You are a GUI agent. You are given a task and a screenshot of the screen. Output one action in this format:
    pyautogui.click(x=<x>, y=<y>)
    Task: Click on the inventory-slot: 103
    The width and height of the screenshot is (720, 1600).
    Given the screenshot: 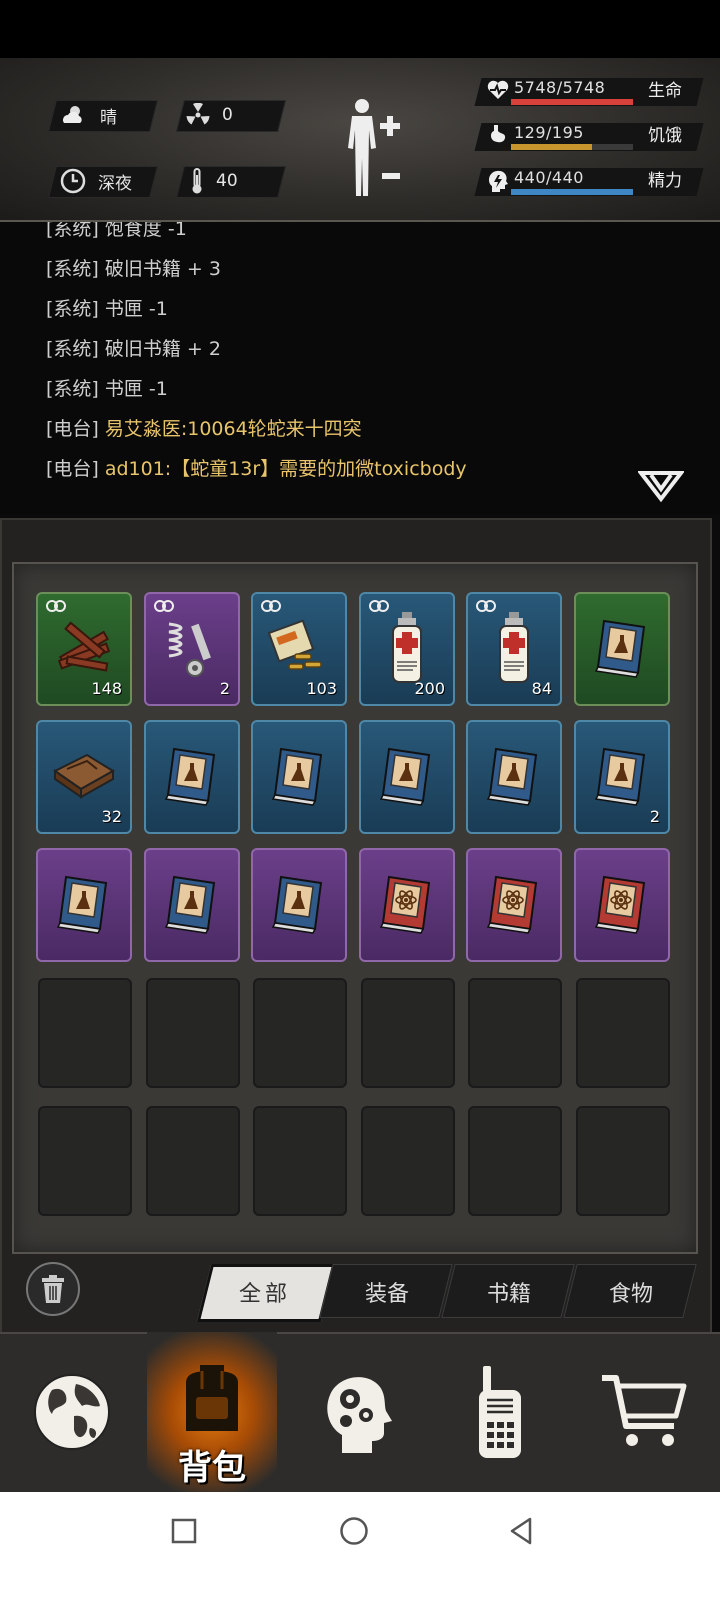 What is the action you would take?
    pyautogui.click(x=299, y=649)
    